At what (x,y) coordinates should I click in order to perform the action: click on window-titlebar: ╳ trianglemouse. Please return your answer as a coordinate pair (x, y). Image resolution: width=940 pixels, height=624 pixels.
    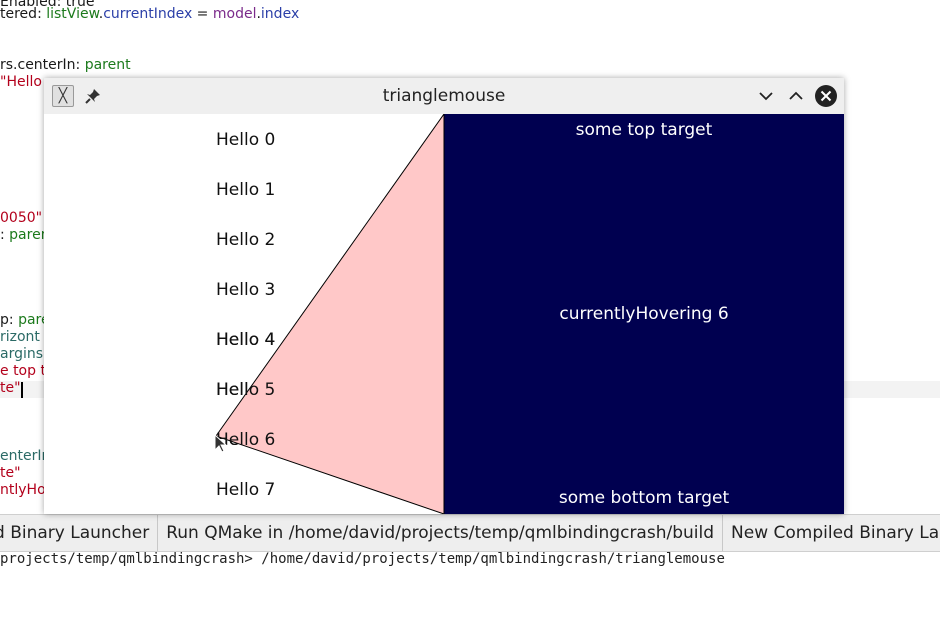
    Looking at the image, I should click on (444, 96).